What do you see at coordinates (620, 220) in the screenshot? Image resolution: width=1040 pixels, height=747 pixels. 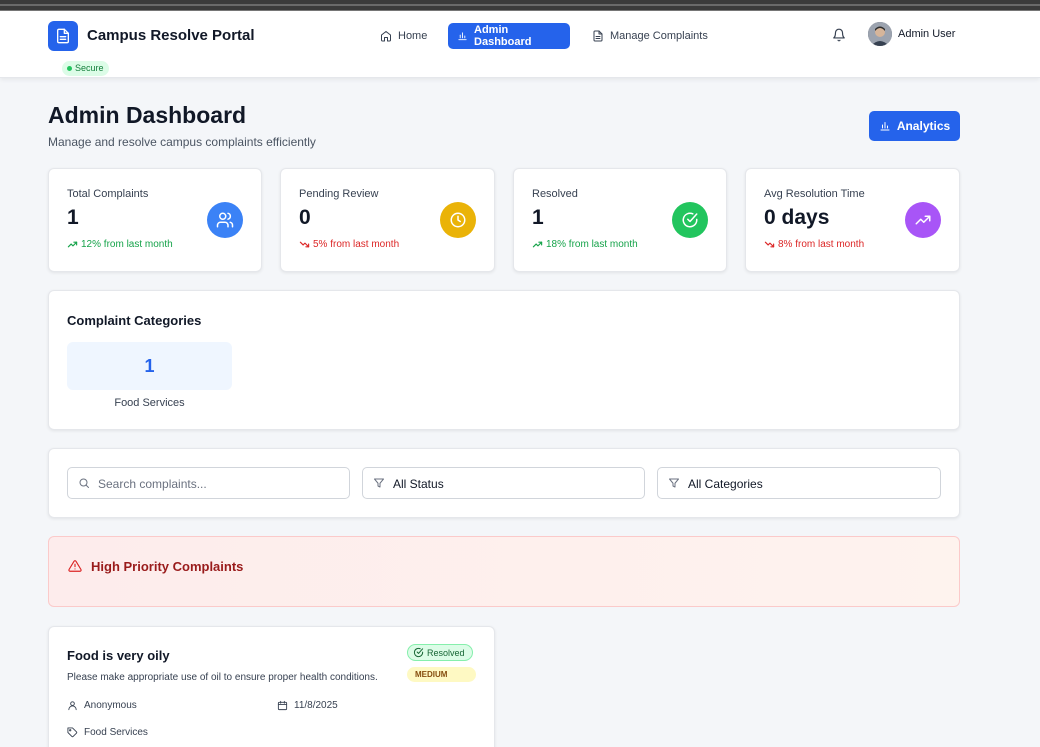 I see `stat-card-resolved: Resolved 1 18% from last month` at bounding box center [620, 220].